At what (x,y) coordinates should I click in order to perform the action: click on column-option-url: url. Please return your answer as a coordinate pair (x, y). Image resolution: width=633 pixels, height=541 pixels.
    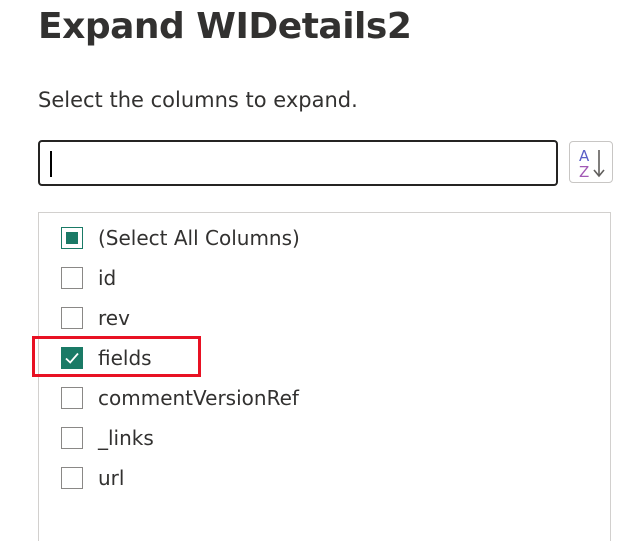
    Looking at the image, I should click on (92, 478).